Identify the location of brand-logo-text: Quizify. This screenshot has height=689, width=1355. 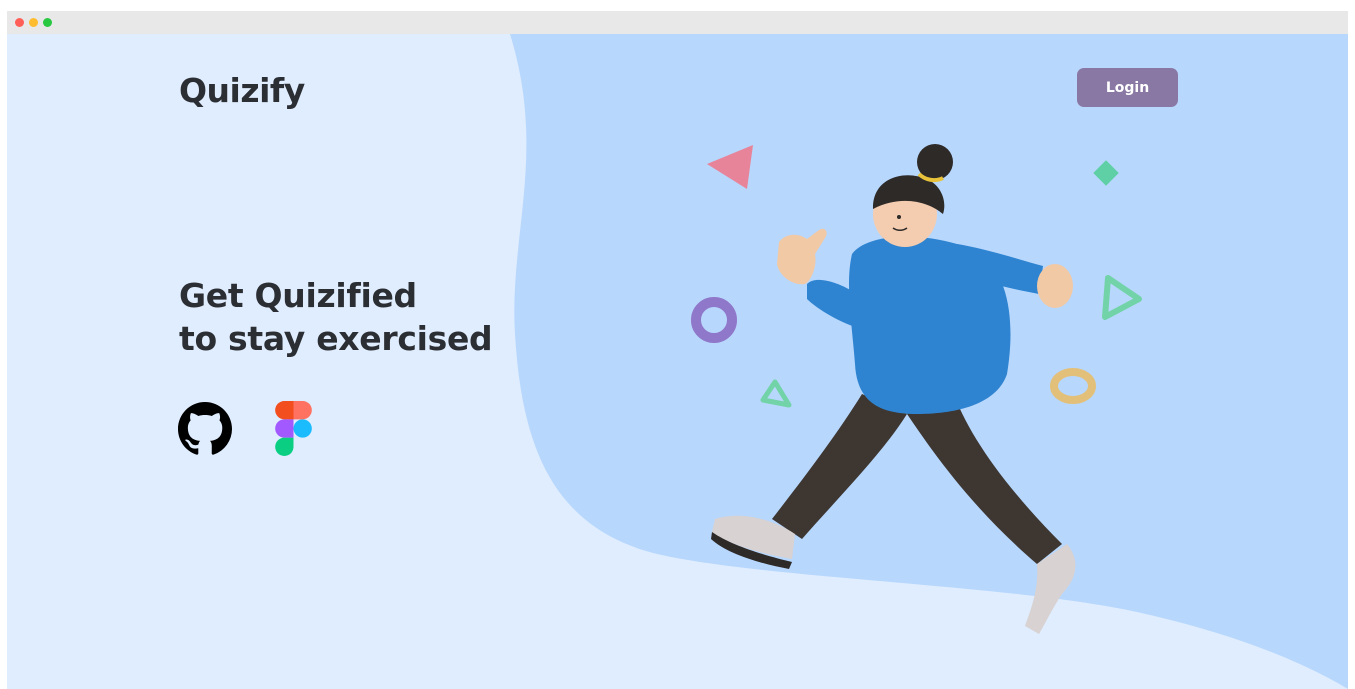
(242, 90).